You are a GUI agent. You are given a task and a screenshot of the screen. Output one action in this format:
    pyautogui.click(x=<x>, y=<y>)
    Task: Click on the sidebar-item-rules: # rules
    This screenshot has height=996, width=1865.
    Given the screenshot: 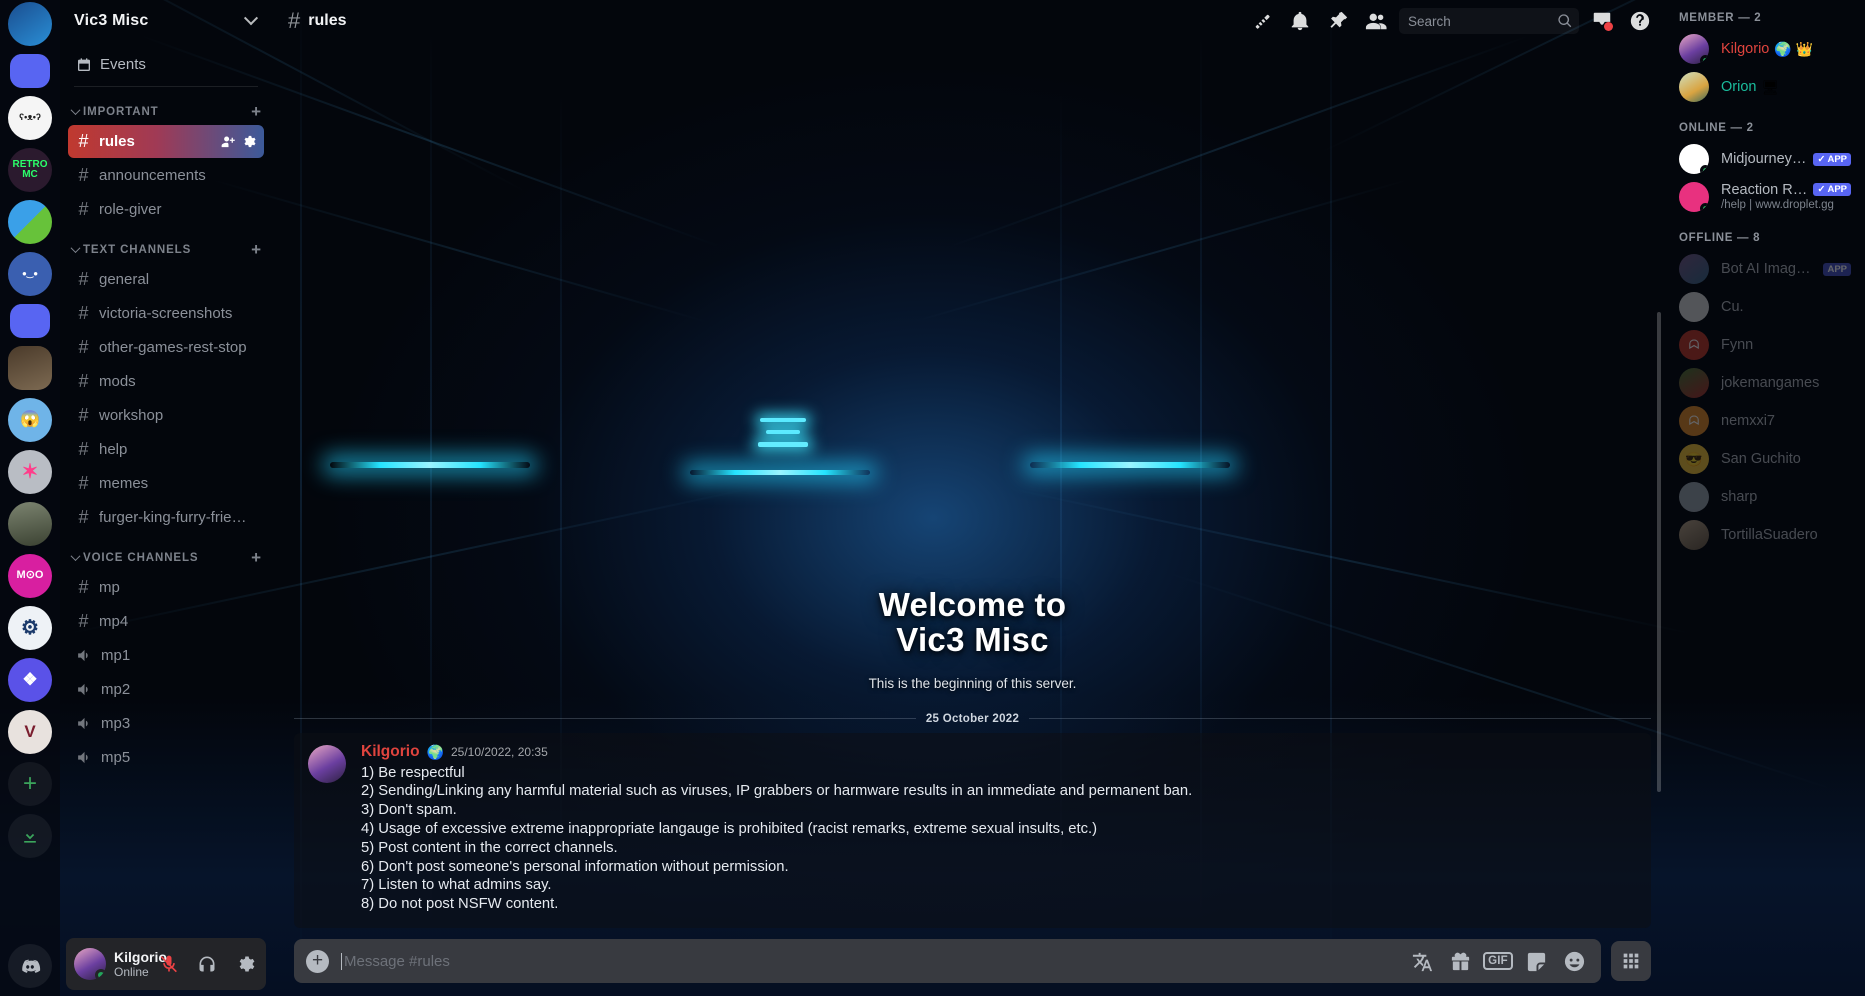 What is the action you would take?
    pyautogui.click(x=166, y=141)
    